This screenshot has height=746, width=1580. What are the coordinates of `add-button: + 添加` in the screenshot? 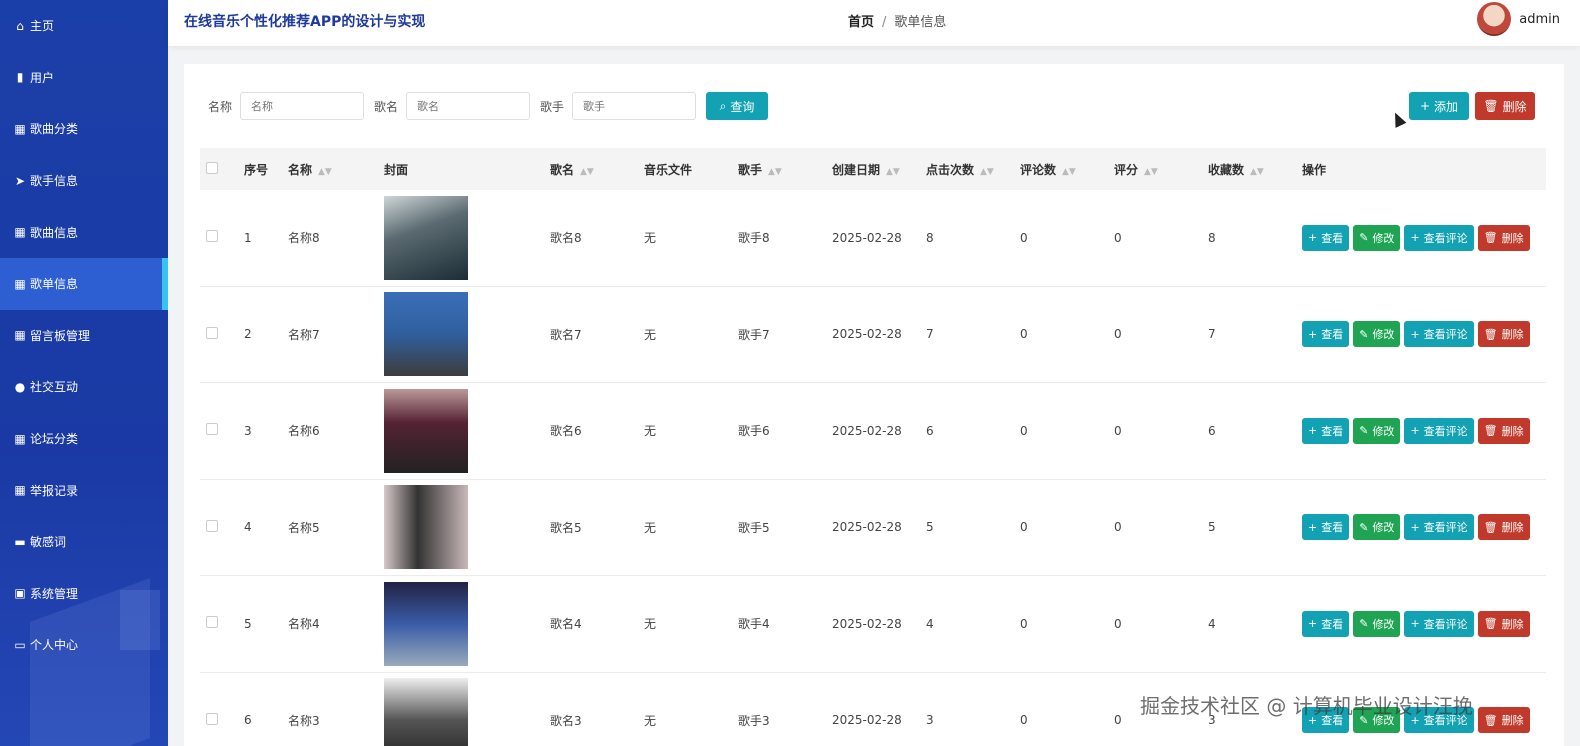 It's located at (1439, 106).